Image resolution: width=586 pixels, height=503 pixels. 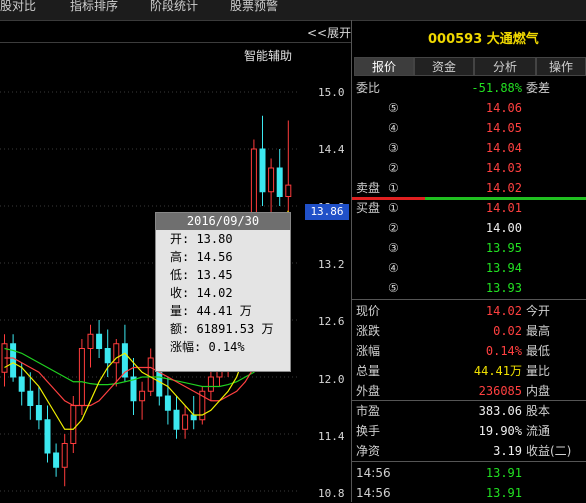 What do you see at coordinates (393, 228) in the screenshot?
I see `buy-level-index: ②` at bounding box center [393, 228].